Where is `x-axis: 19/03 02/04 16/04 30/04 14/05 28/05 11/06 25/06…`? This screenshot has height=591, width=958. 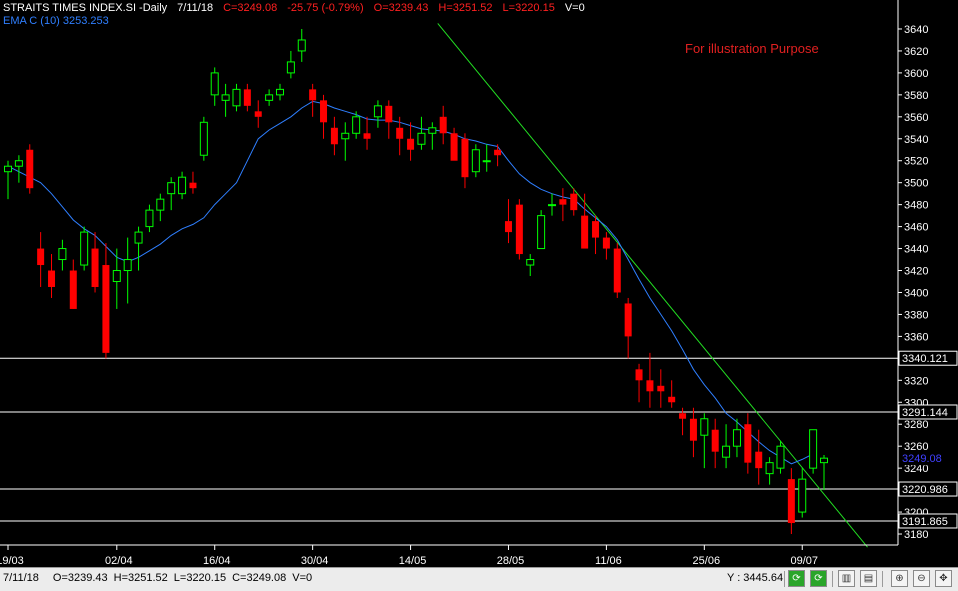 x-axis: 19/03 02/04 16/04 30/04 14/05 28/05 11/06 25/06… is located at coordinates (449, 555).